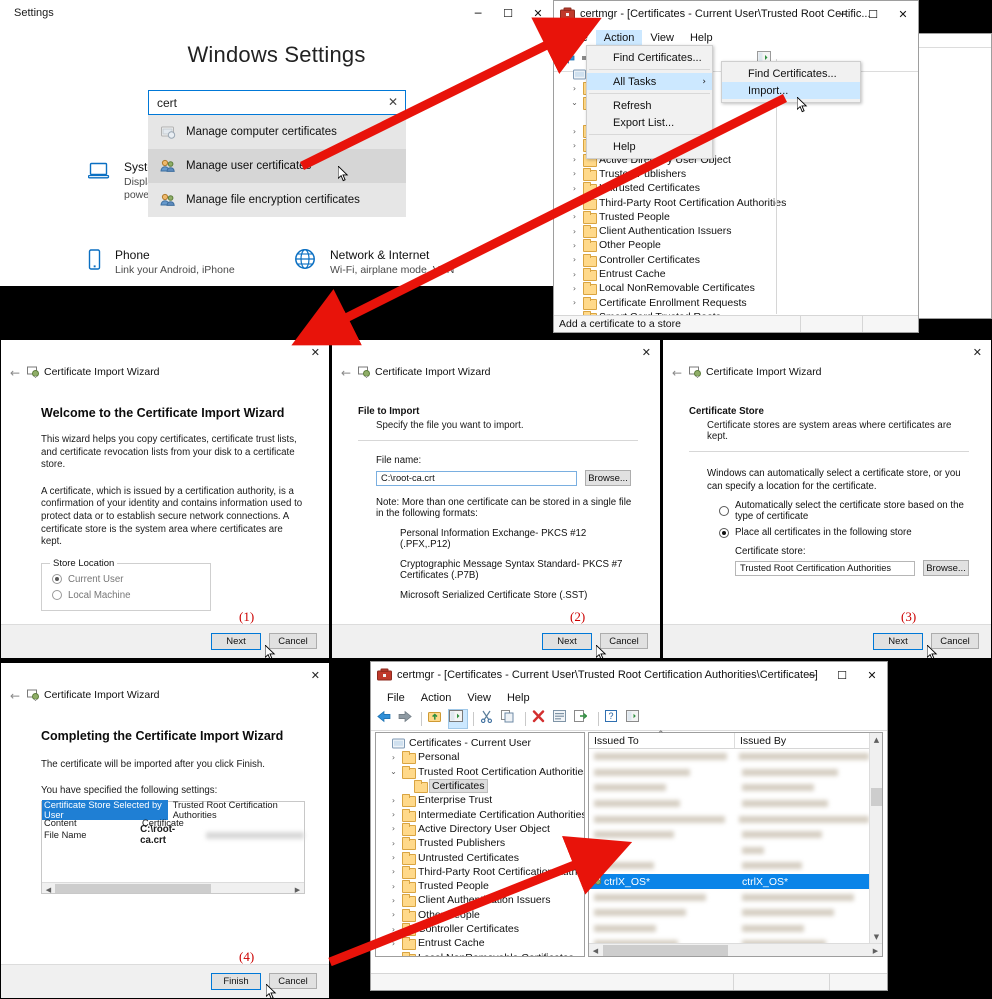 Image resolution: width=992 pixels, height=999 pixels. What do you see at coordinates (277, 132) in the screenshot?
I see `suggestion-manage-computer-certificates: Manage computer certificates` at bounding box center [277, 132].